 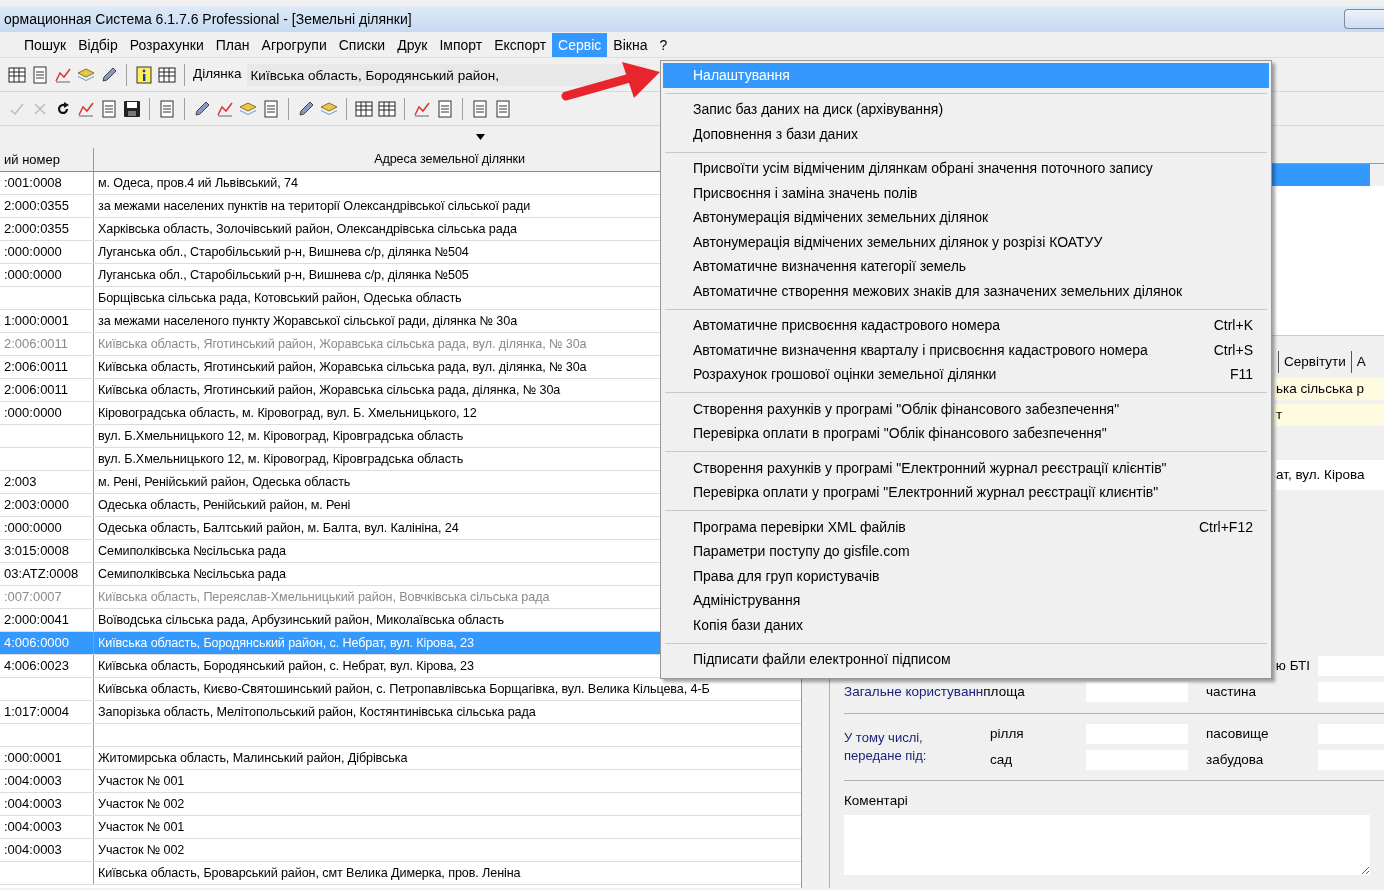 I want to click on shortcut-label: Ctrl+K, so click(x=1232, y=326).